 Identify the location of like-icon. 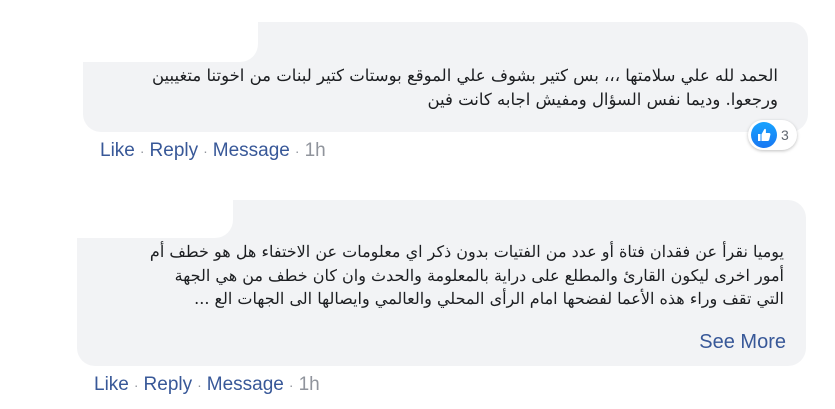
(764, 135).